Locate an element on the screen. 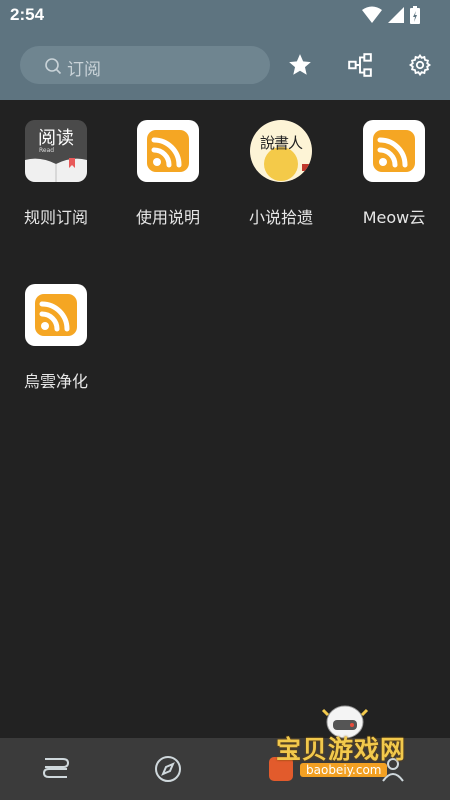 The image size is (450, 800). nav-bookshelf is located at coordinates (56, 769).